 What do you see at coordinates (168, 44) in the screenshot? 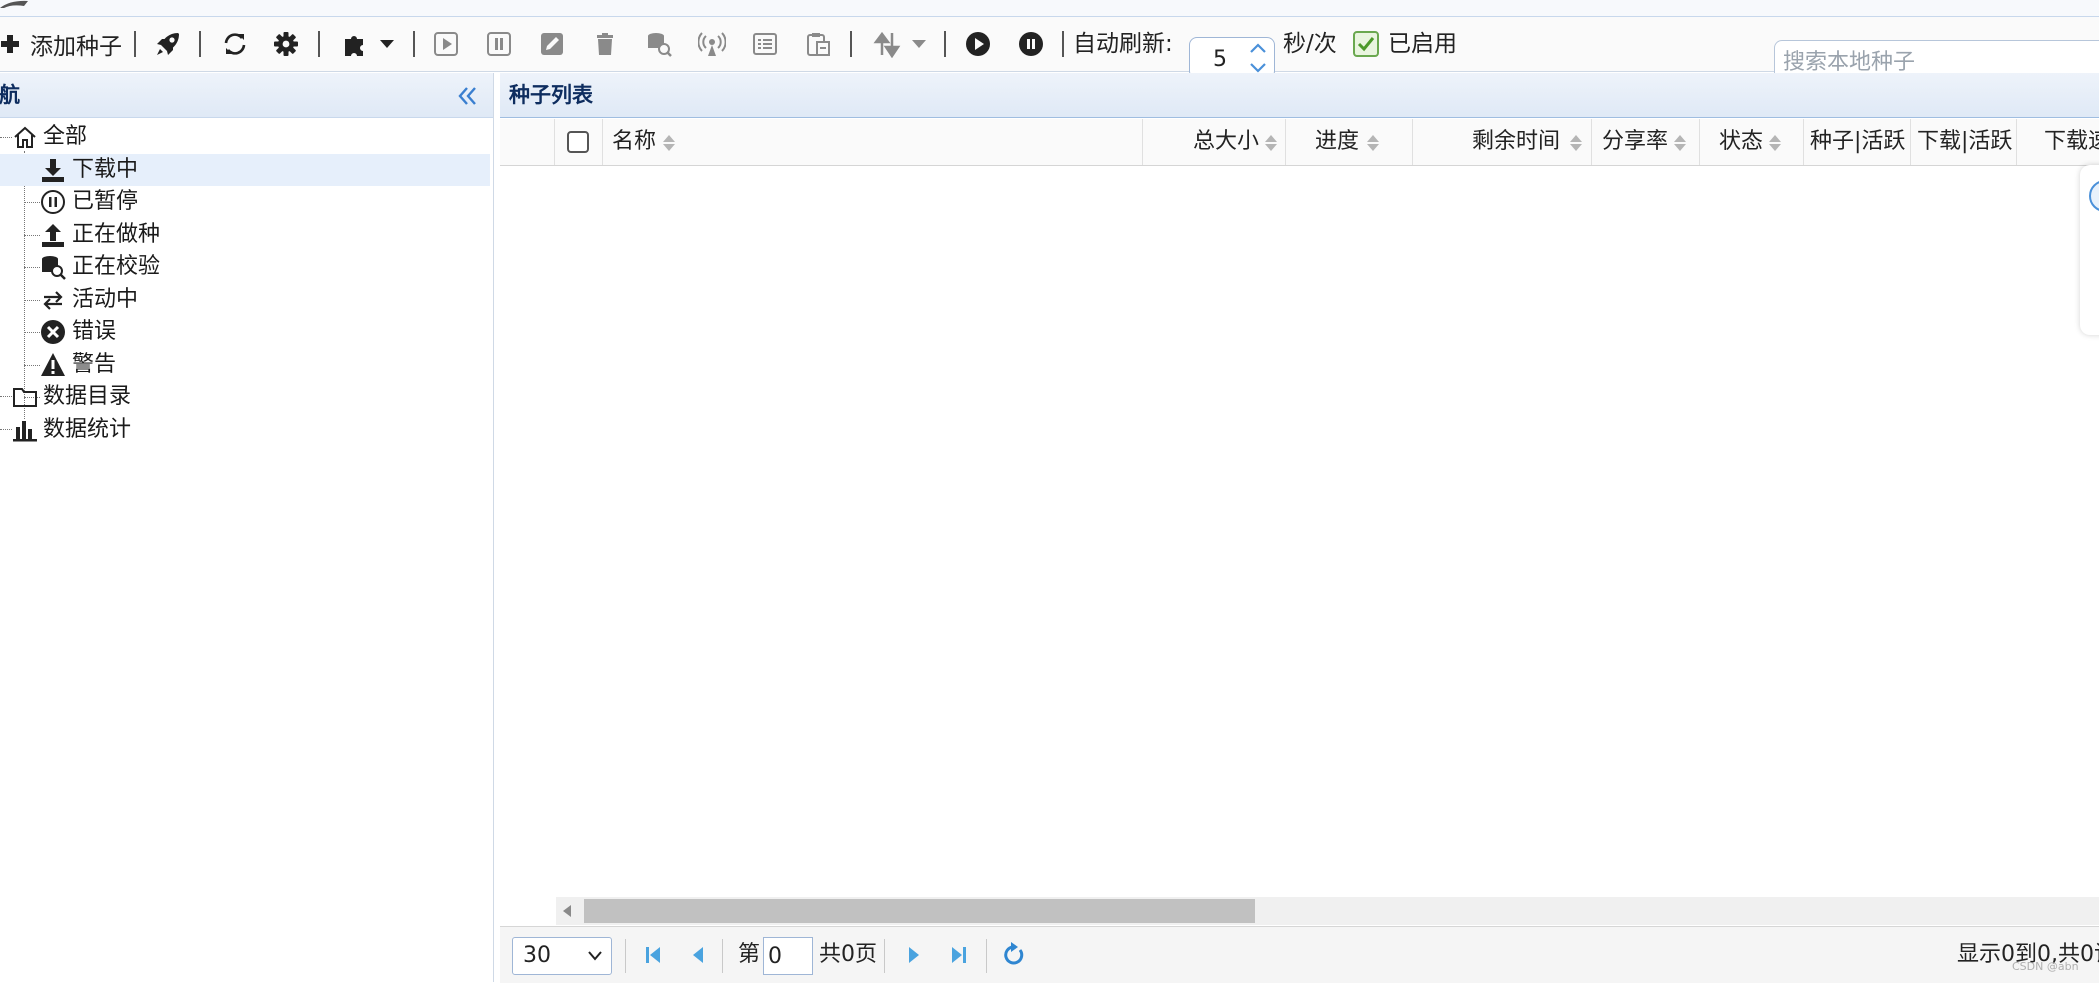
I see `rocket-button` at bounding box center [168, 44].